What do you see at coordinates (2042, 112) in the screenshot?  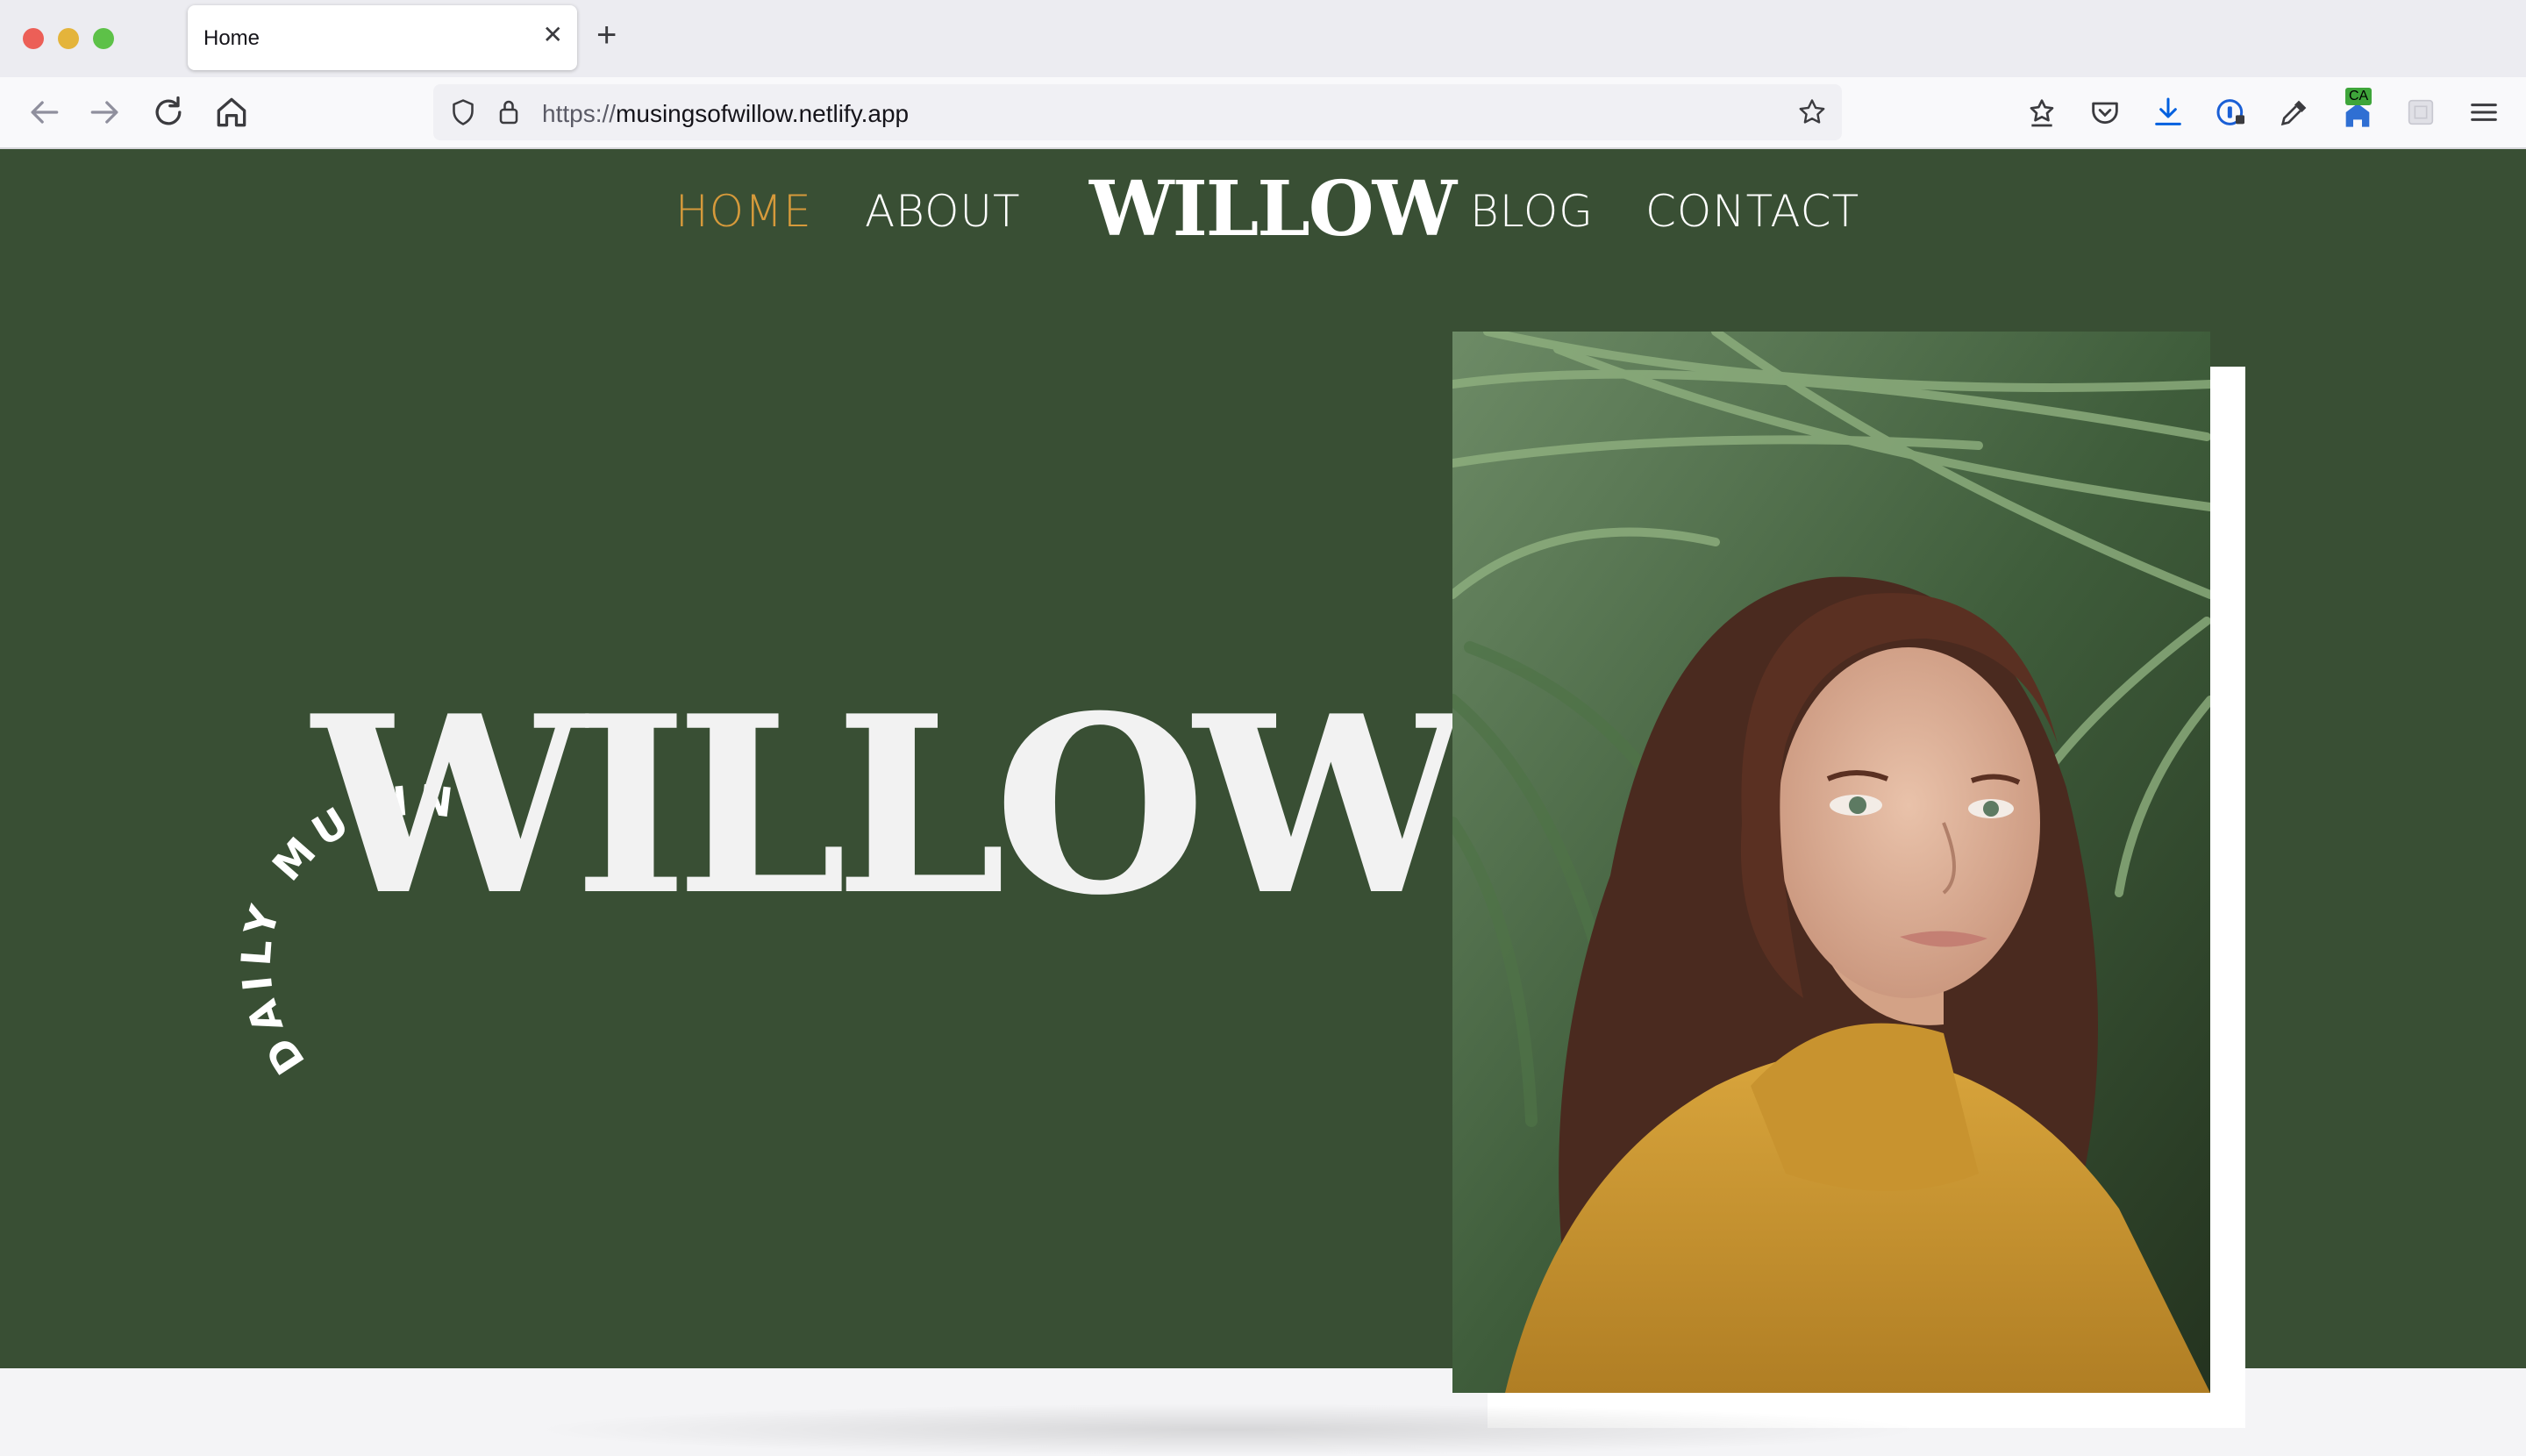 I see `bookmarks-menu-icon` at bounding box center [2042, 112].